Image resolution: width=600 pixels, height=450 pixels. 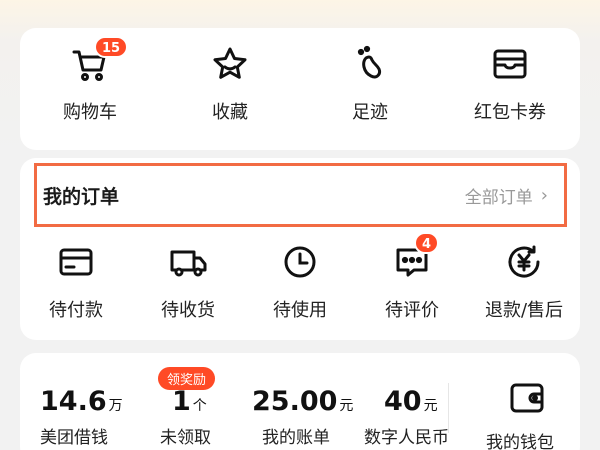 I want to click on finance-digital-rmb: 40 元 数字人民币, so click(x=406, y=417).